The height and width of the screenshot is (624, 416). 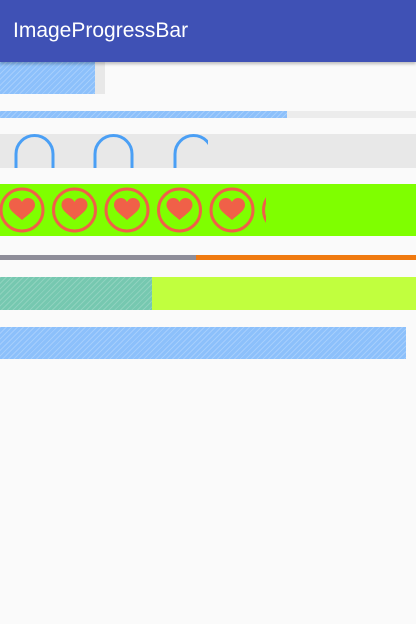 What do you see at coordinates (208, 31) in the screenshot?
I see `app-bar: ImageProgressBar` at bounding box center [208, 31].